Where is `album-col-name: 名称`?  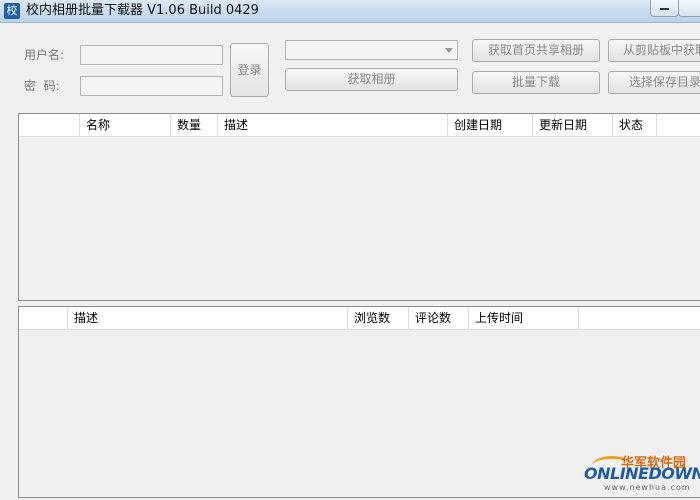
album-col-name: 名称 is located at coordinates (125, 125).